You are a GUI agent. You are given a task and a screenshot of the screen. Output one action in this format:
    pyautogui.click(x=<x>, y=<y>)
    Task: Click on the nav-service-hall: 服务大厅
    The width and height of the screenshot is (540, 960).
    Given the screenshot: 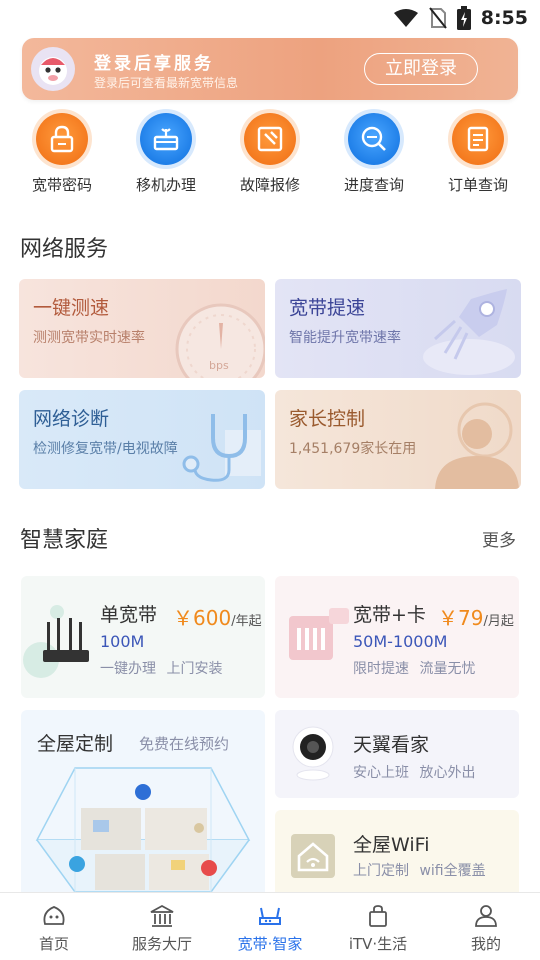 What is the action you would take?
    pyautogui.click(x=162, y=926)
    